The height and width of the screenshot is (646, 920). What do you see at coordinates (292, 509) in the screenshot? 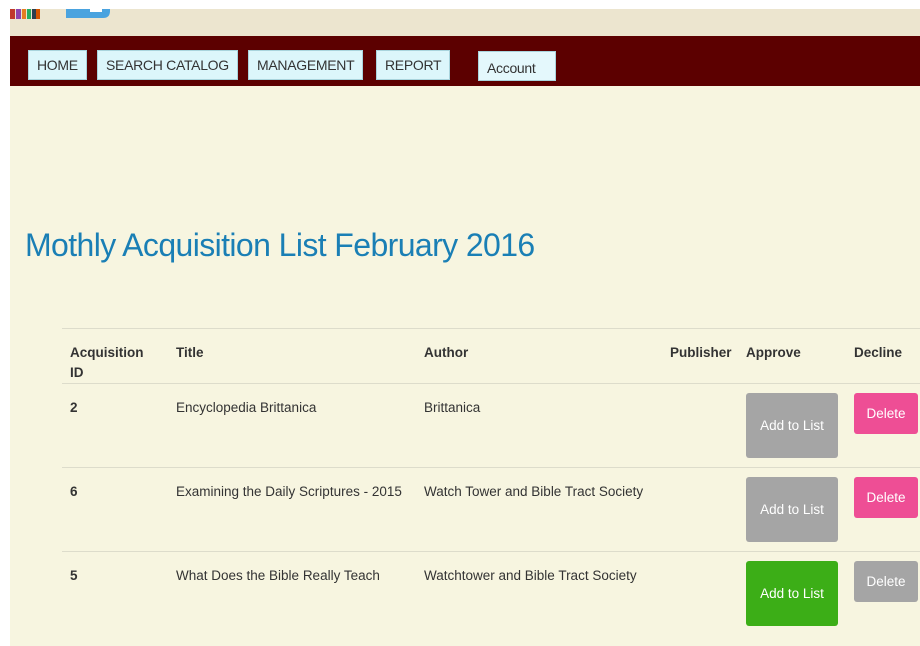
I see `title-cell: Examining the Daily Scriptures - 2015` at bounding box center [292, 509].